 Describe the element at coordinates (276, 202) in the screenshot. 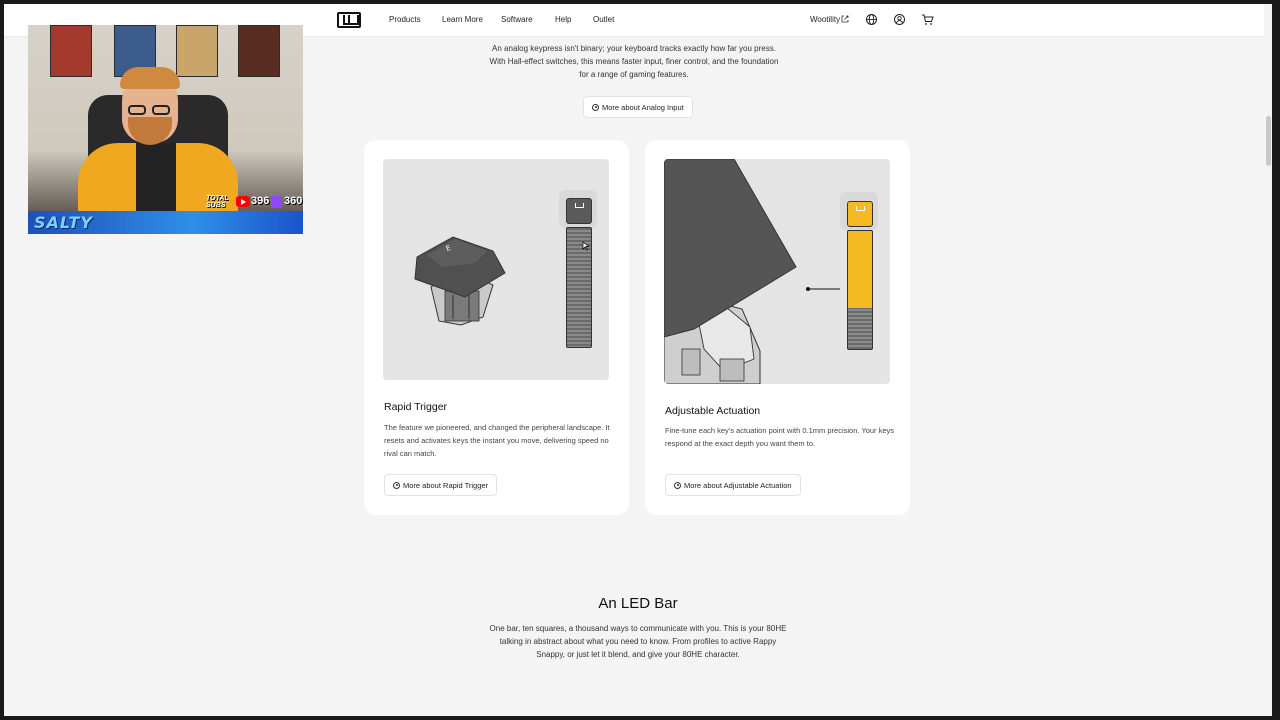

I see `twitch-icon` at that location.